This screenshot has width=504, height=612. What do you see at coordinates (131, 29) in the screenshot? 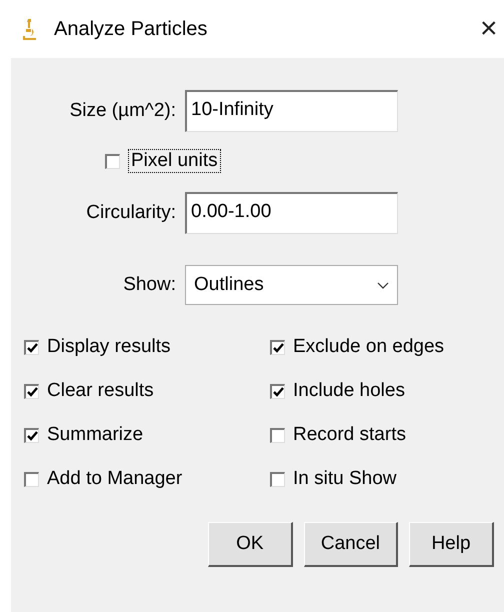
I see `window-title: Analyze Particles` at bounding box center [131, 29].